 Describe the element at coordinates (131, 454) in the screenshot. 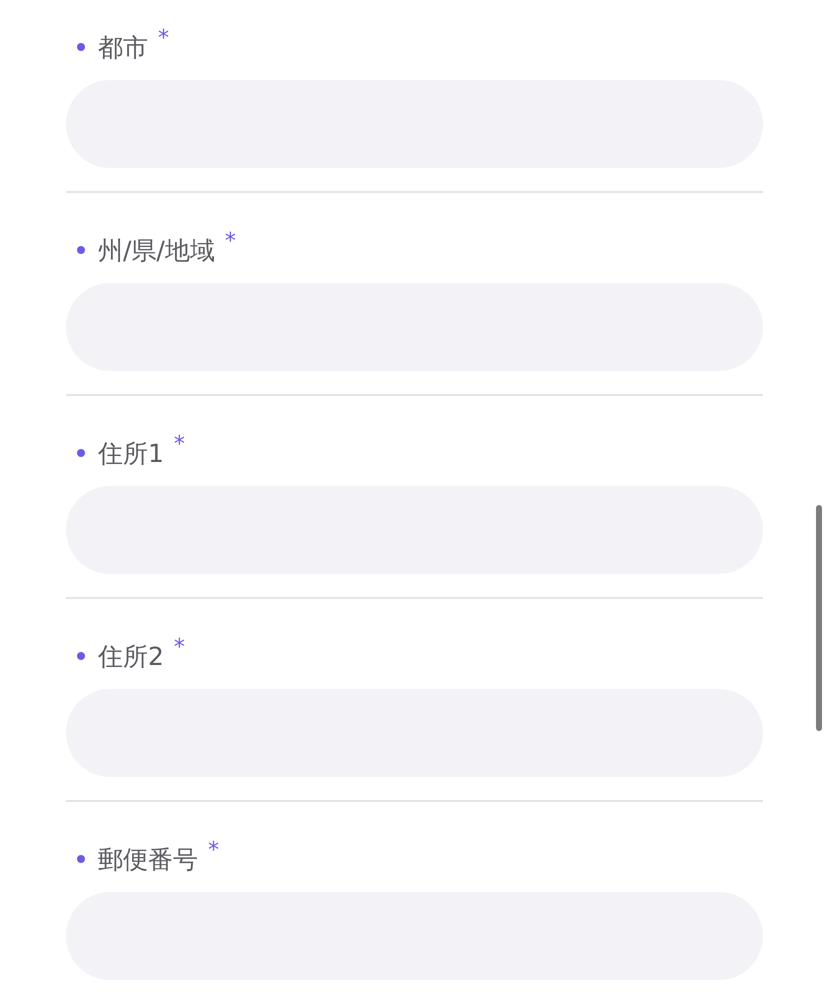

I see `field-label: 住所1` at that location.